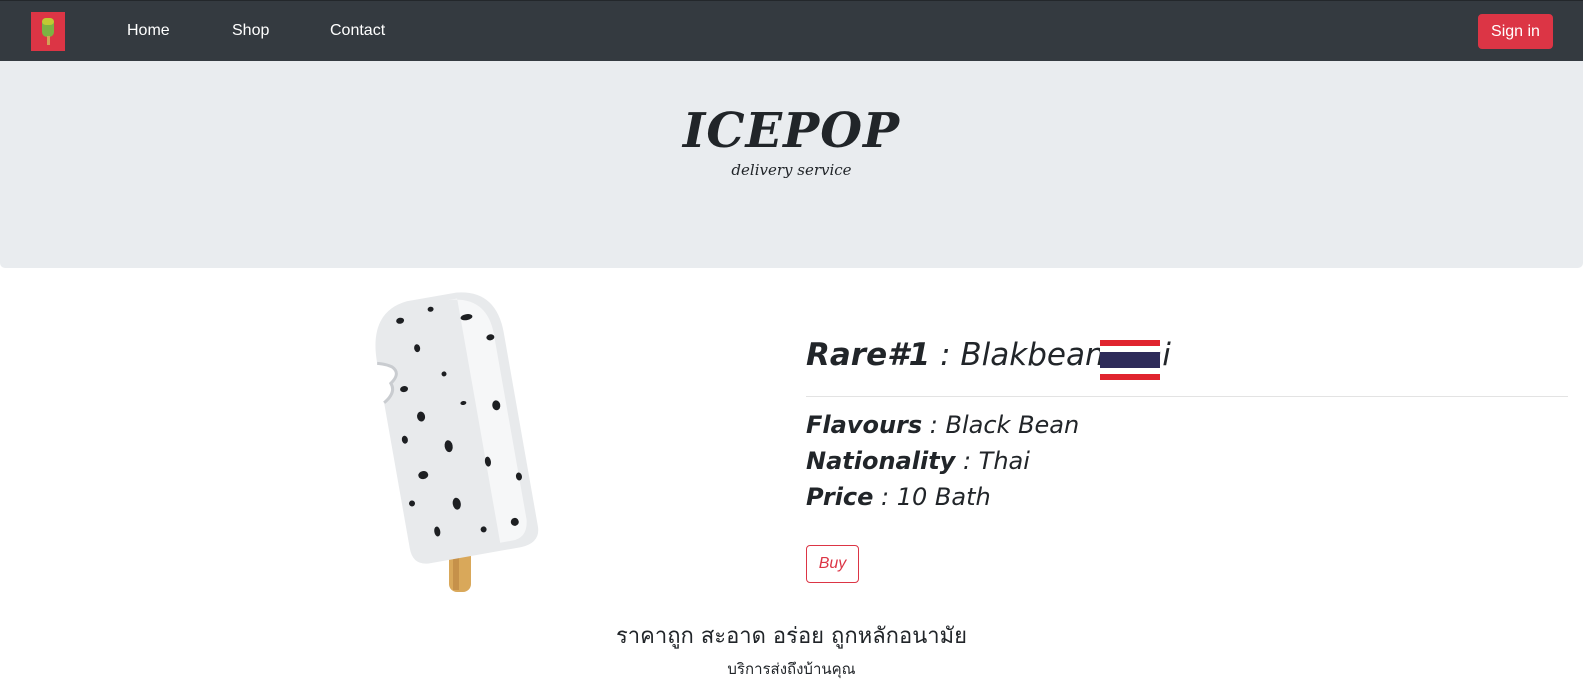 The height and width of the screenshot is (693, 1583). I want to click on nav-shop-link: Shop, so click(250, 31).